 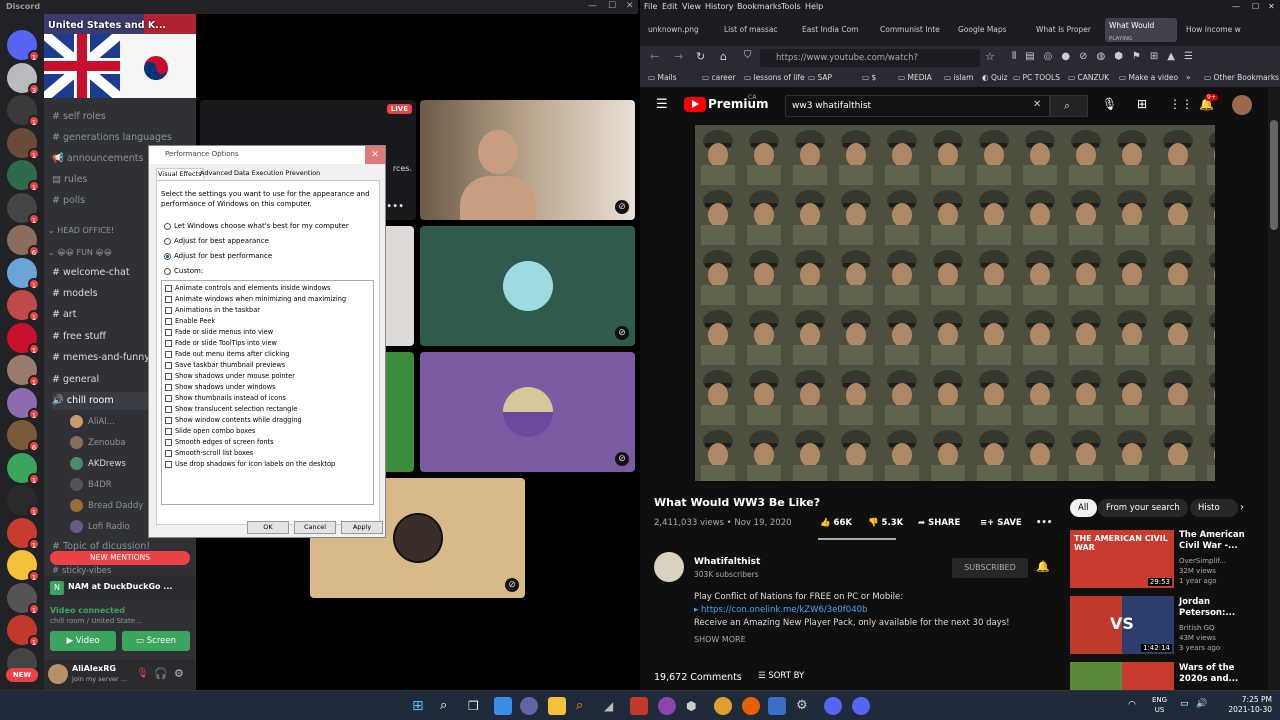 I want to click on app-icon: ◢, so click(x=613, y=706).